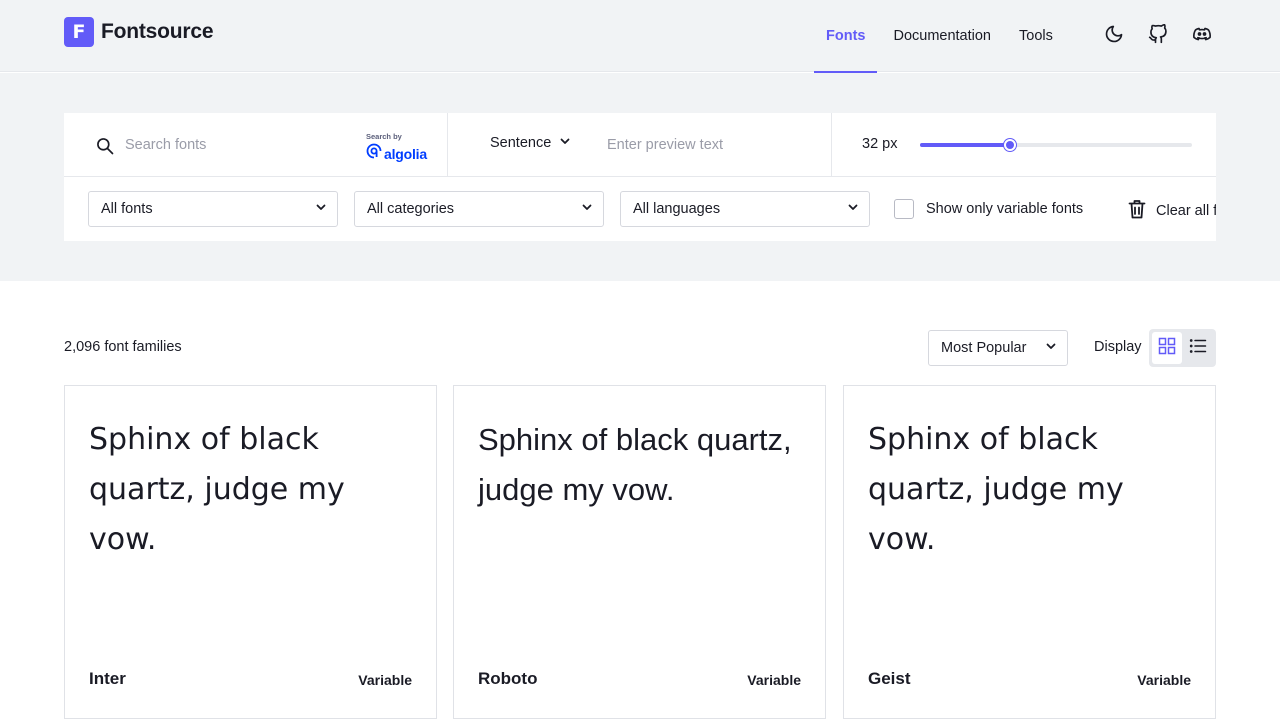  Describe the element at coordinates (1186, 211) in the screenshot. I see `clear-filters-label: Clear all filters` at that location.